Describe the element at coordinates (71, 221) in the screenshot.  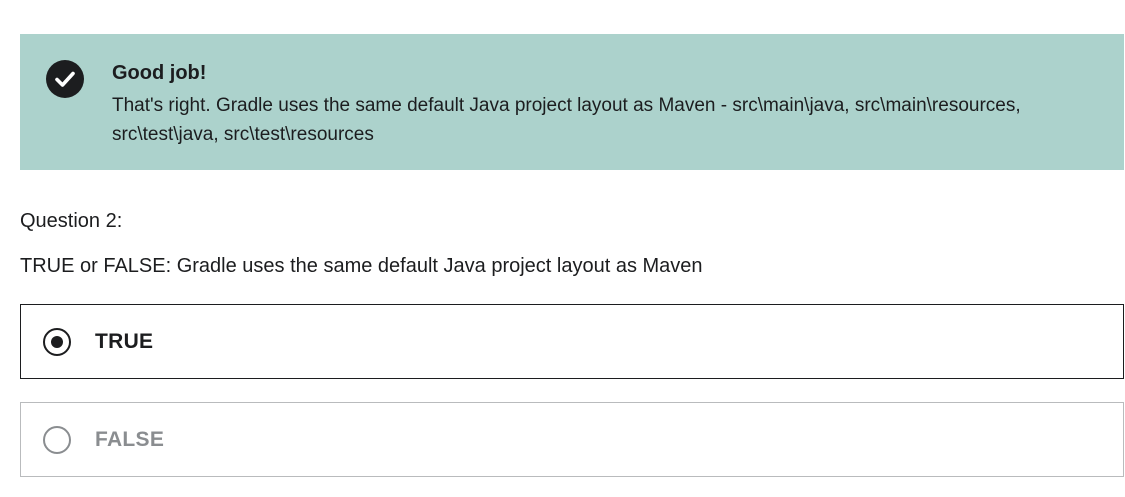
I see `question-number: Question 2:` at that location.